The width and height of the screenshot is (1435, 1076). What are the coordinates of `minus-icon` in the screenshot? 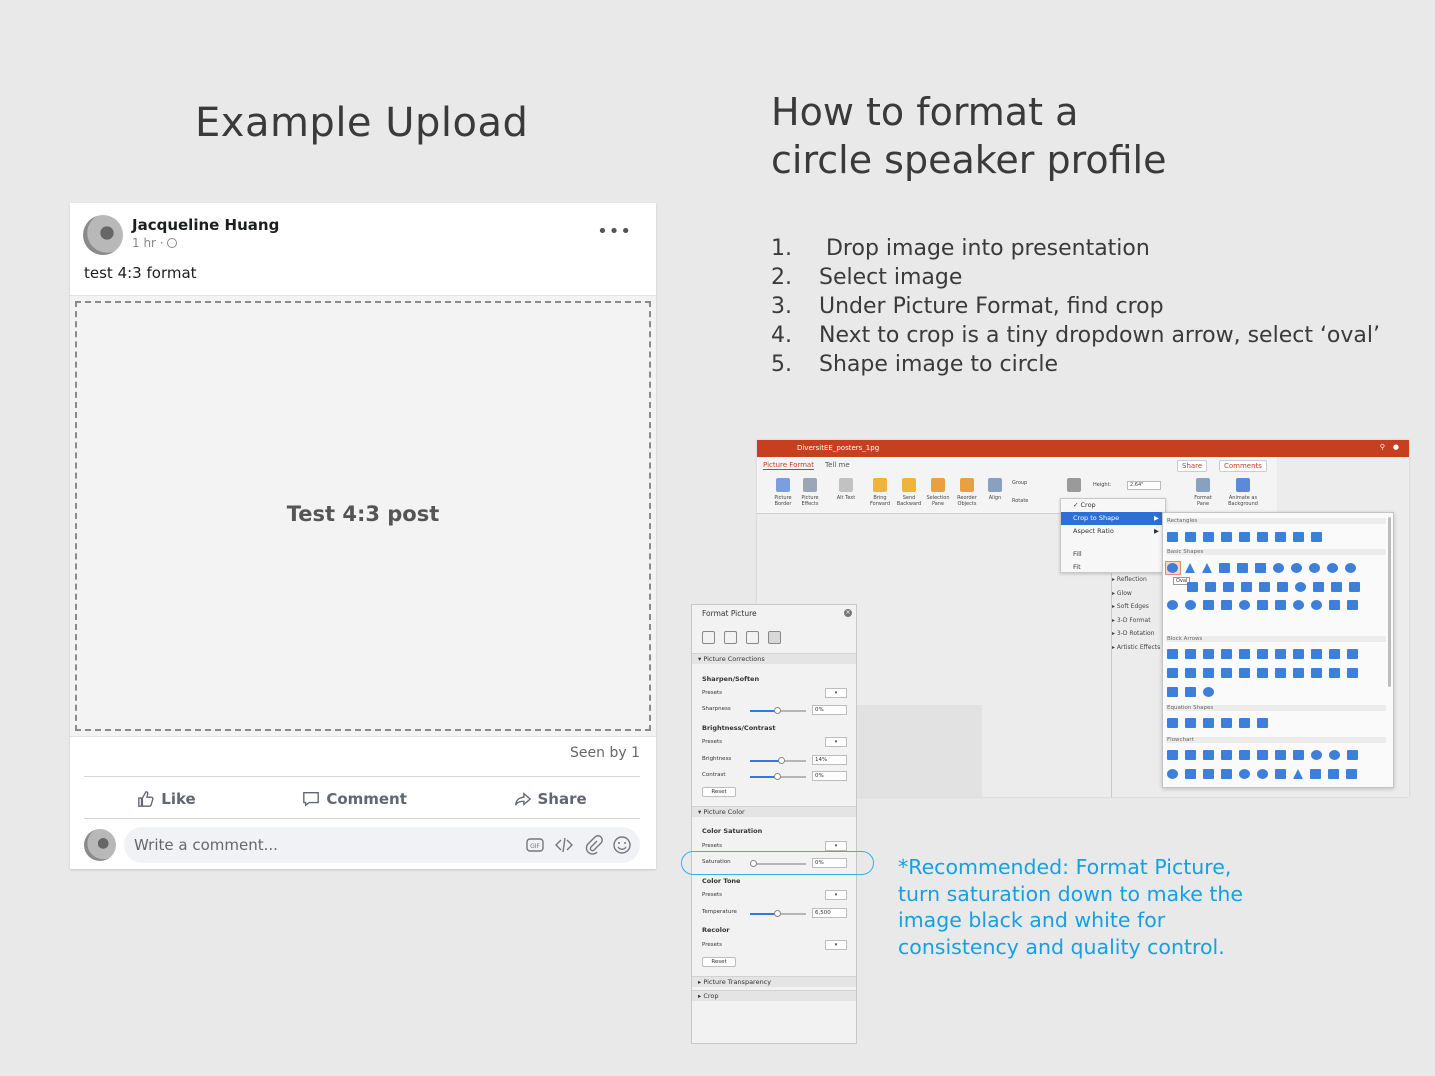 It's located at (1190, 723).